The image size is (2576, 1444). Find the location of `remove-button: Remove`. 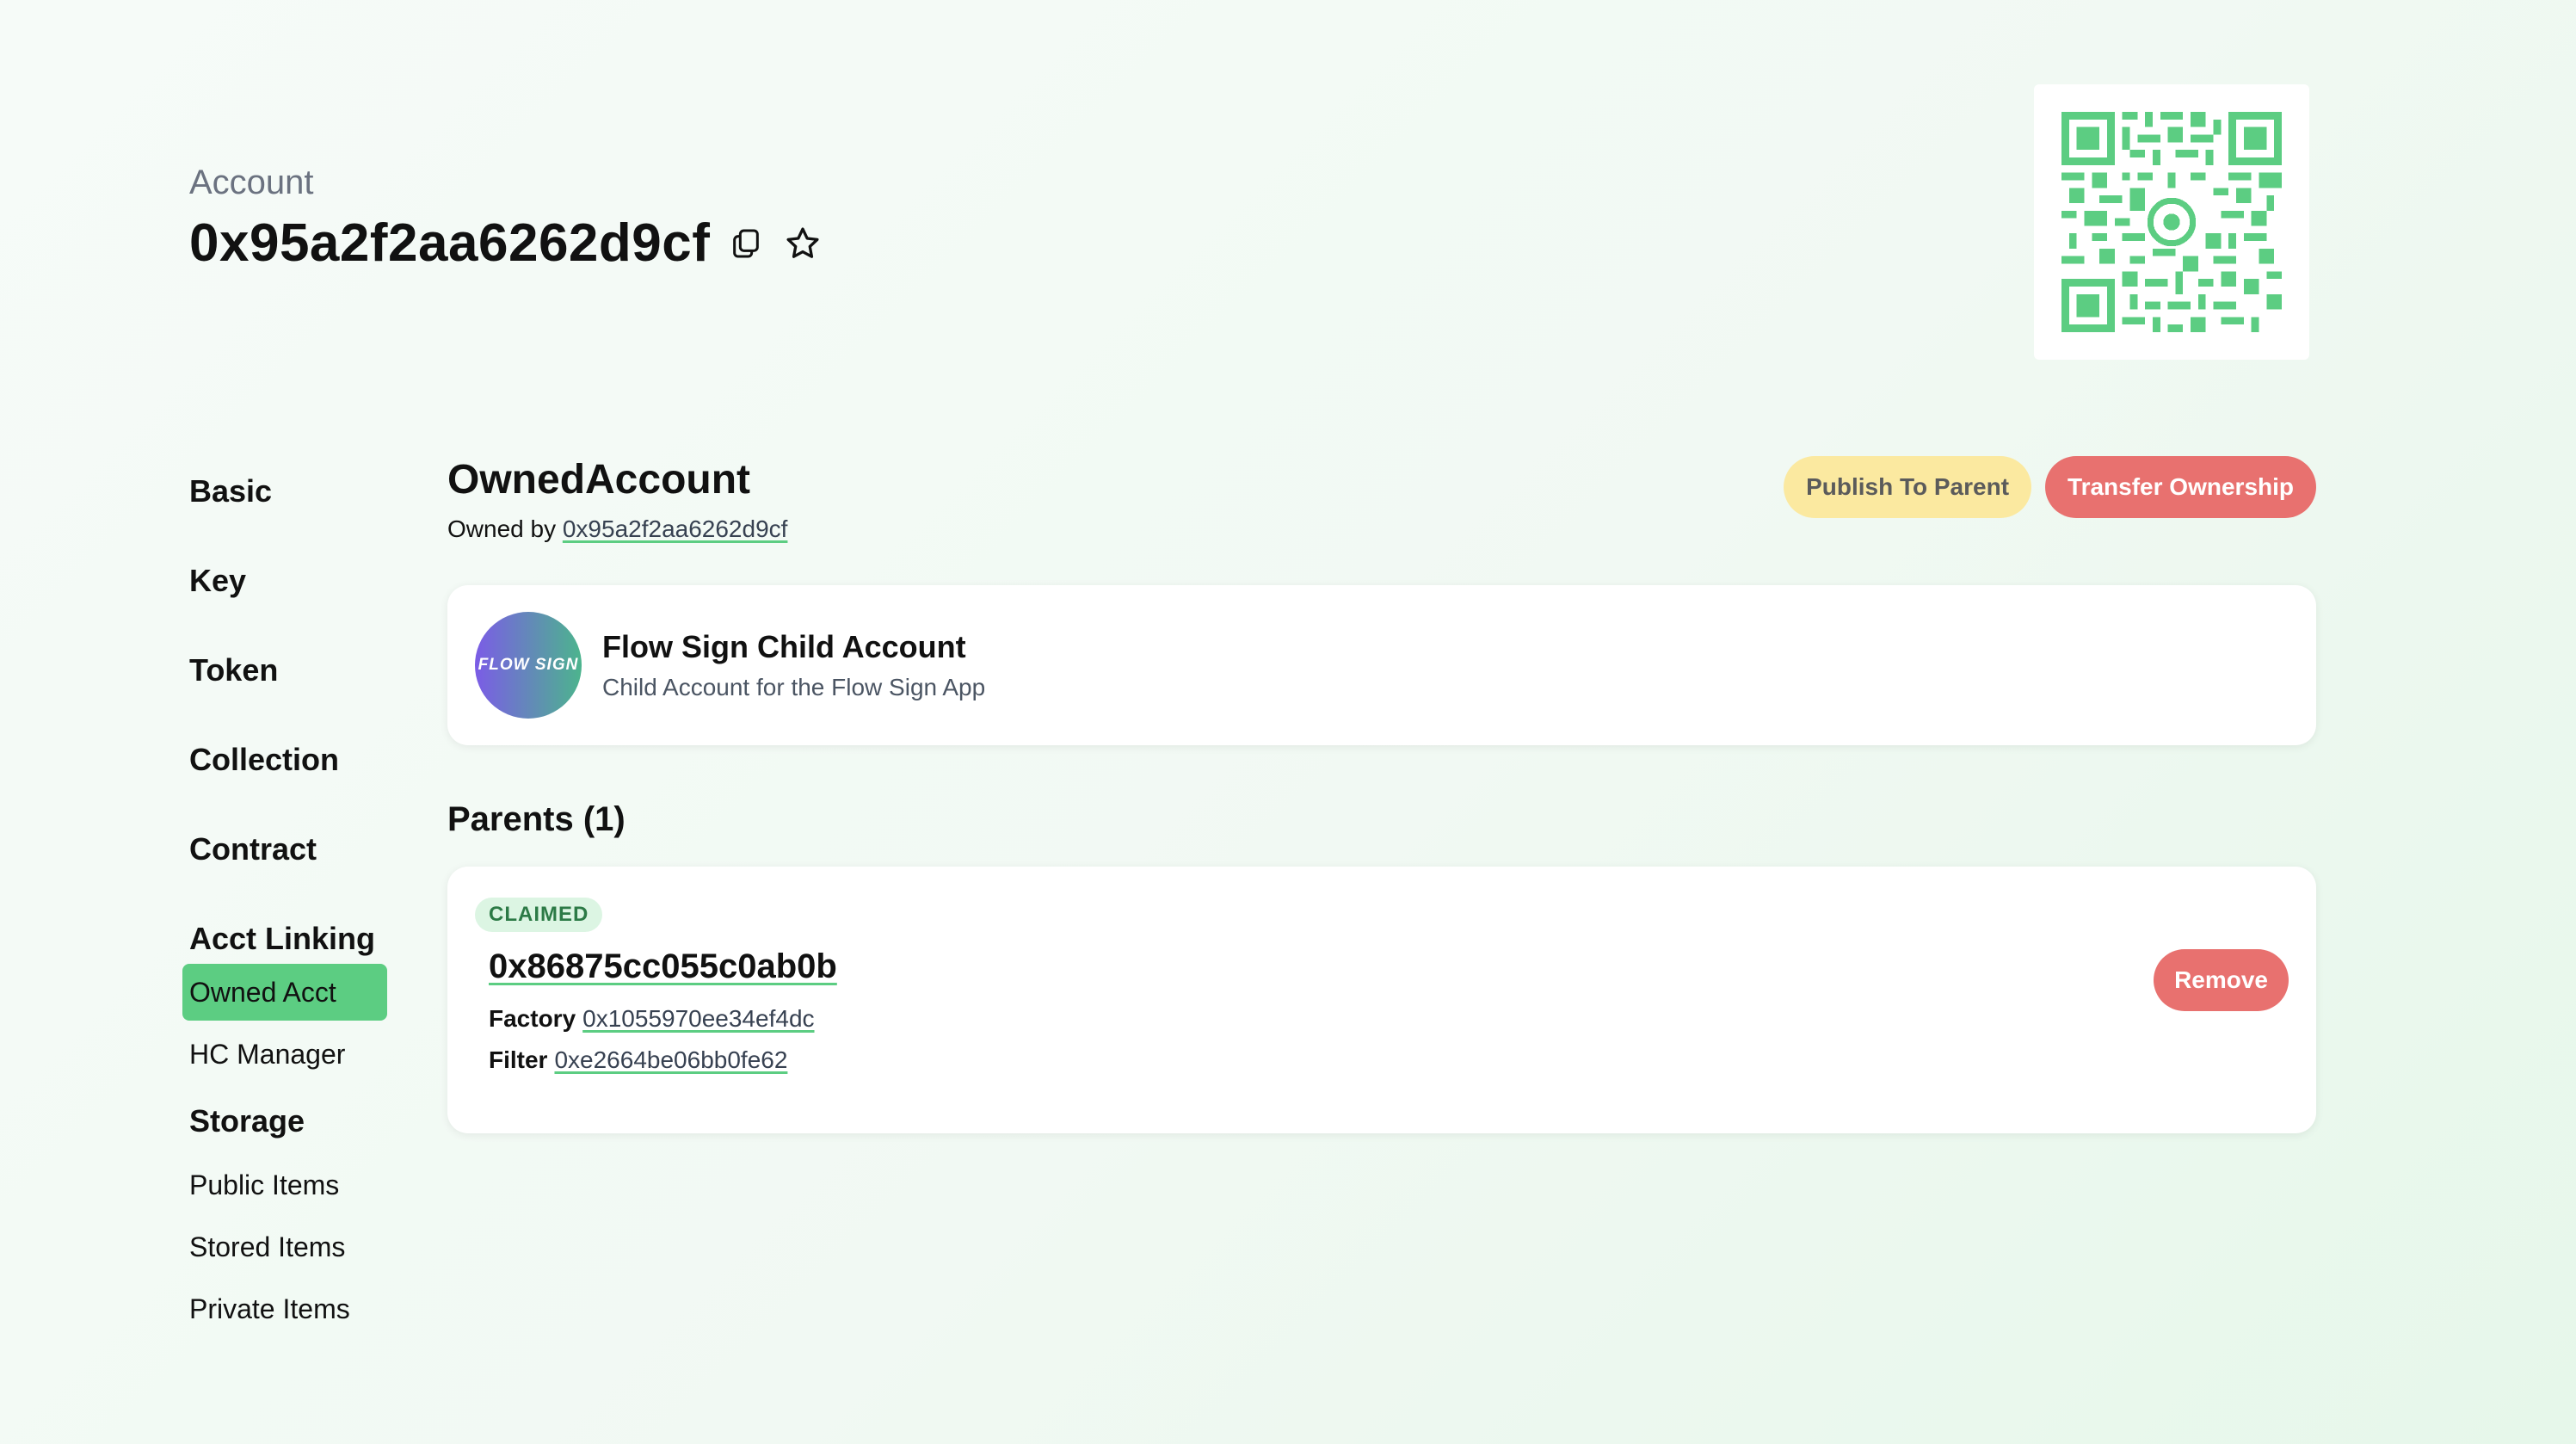

remove-button: Remove is located at coordinates (2221, 980).